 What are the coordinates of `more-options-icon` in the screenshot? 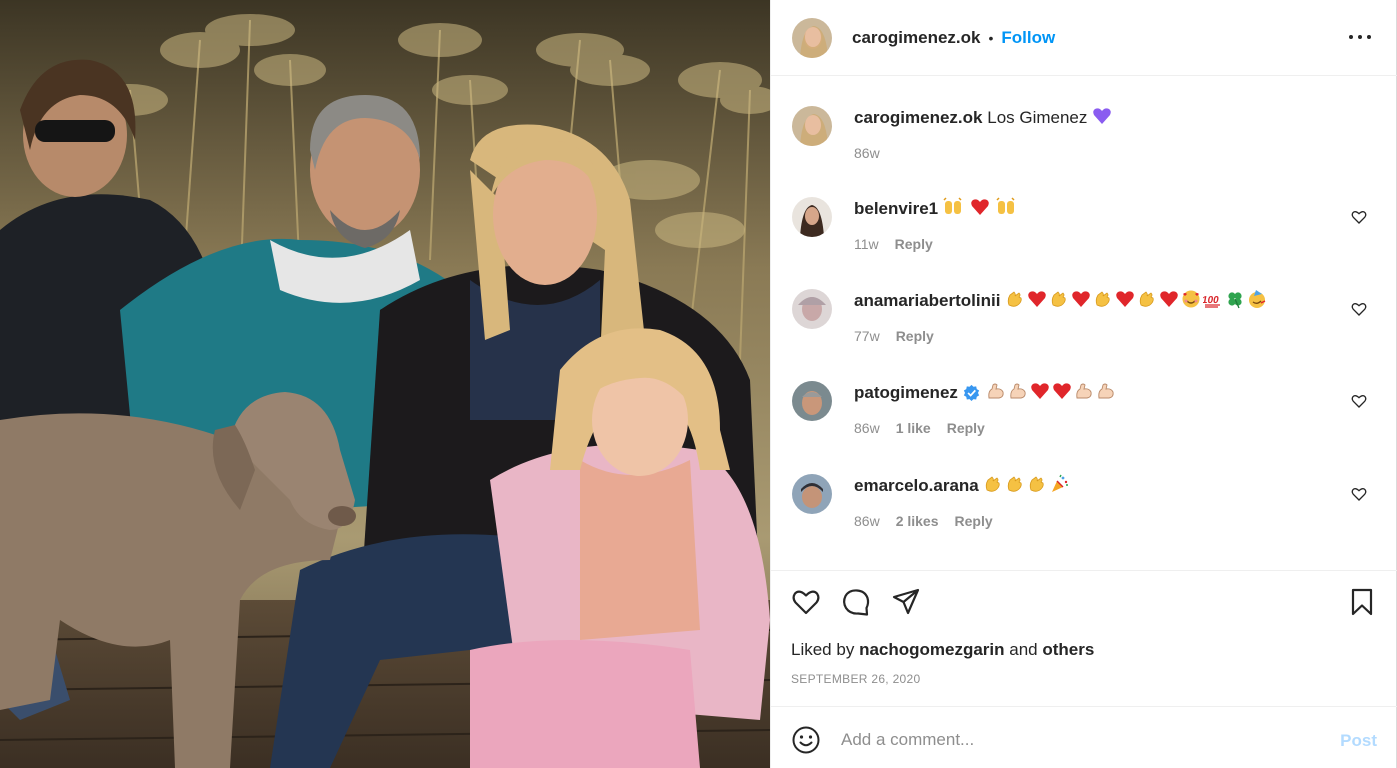 It's located at (1360, 37).